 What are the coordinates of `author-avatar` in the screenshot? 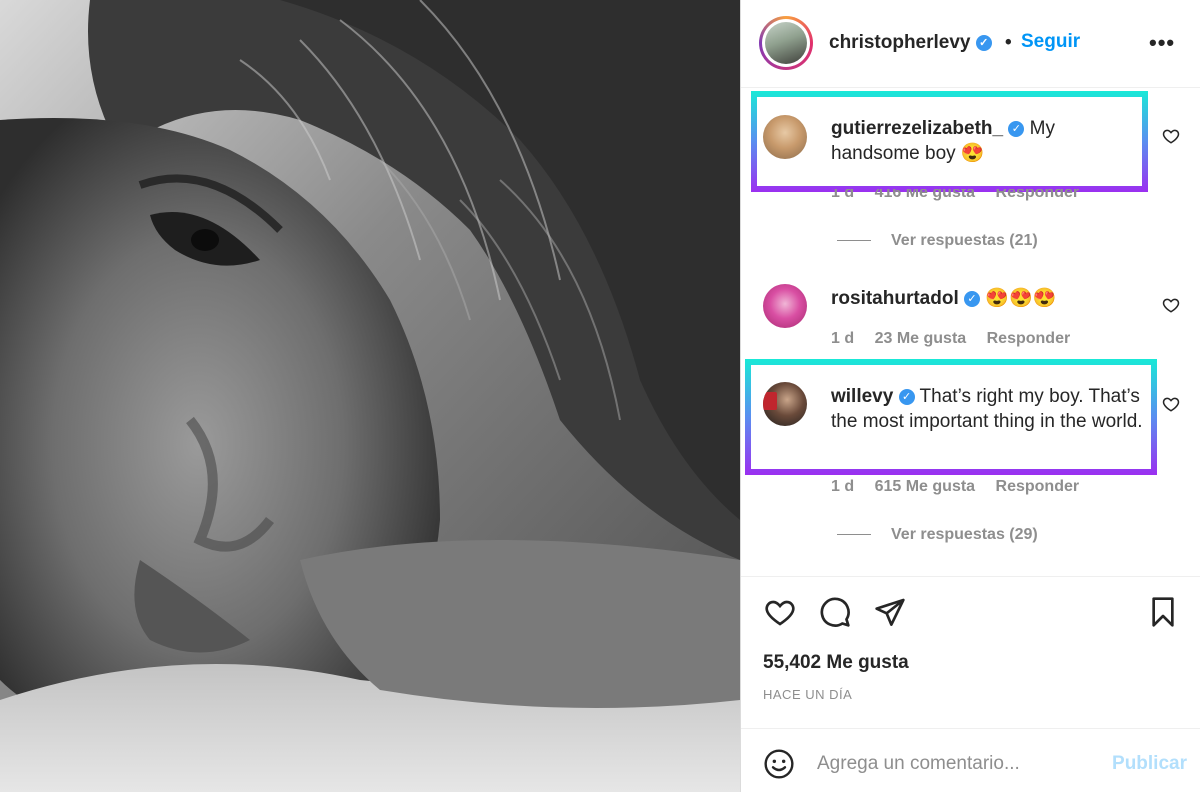 It's located at (786, 43).